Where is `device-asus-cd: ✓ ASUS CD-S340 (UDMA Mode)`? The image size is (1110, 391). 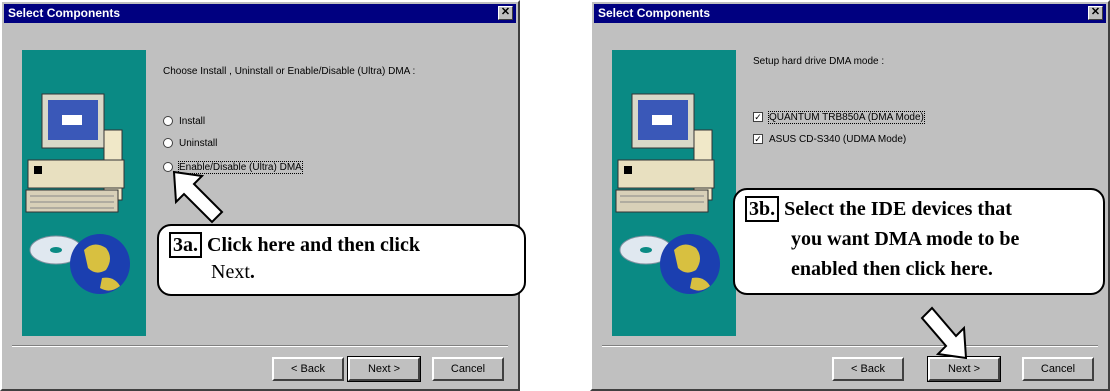 device-asus-cd: ✓ ASUS CD-S340 (UDMA Mode) is located at coordinates (829, 139).